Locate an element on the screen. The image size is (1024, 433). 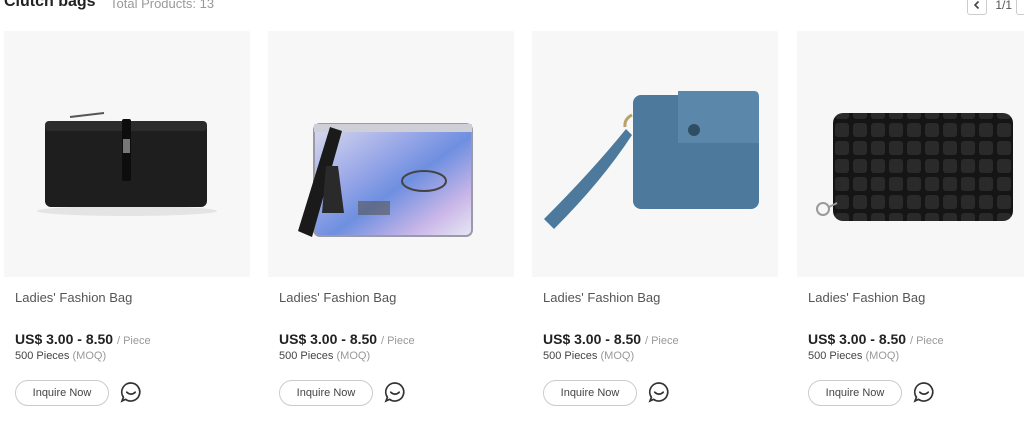
blue-wallet-image is located at coordinates (655, 154).